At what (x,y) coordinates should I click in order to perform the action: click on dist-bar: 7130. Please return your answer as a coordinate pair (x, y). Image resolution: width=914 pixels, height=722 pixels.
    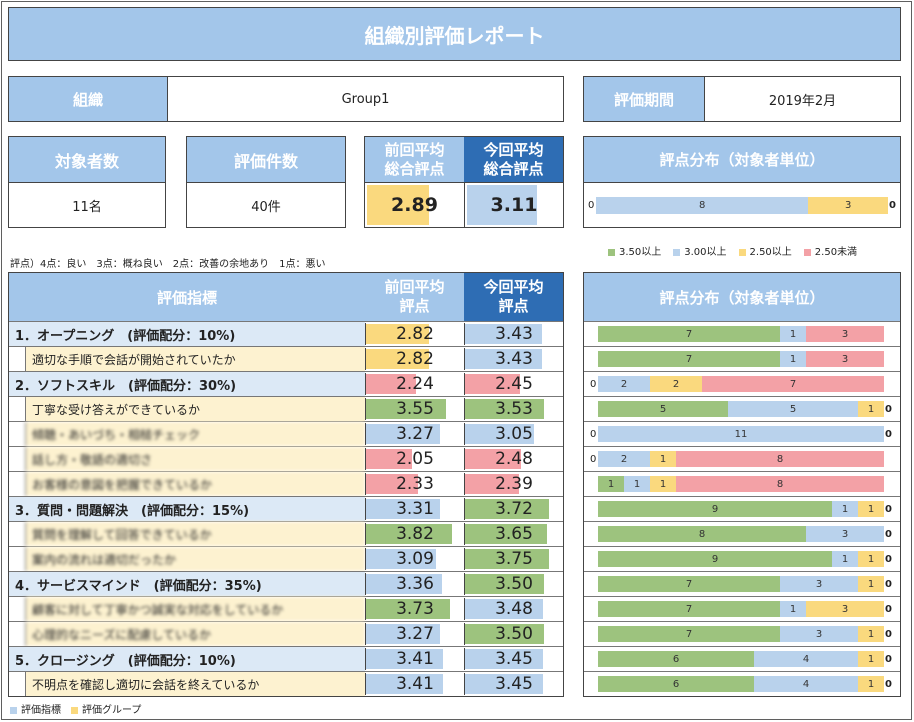
    Looking at the image, I should click on (745, 609).